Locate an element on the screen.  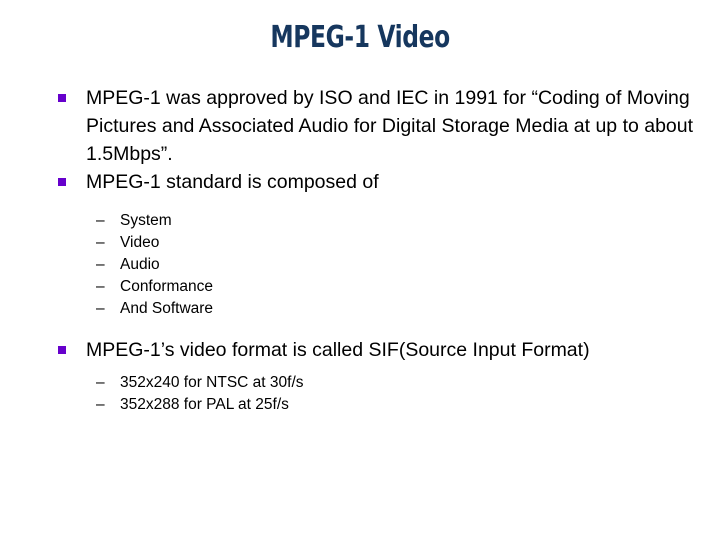
sublist-item: – 352x288 for PAL at 25f/s is located at coordinates (360, 405).